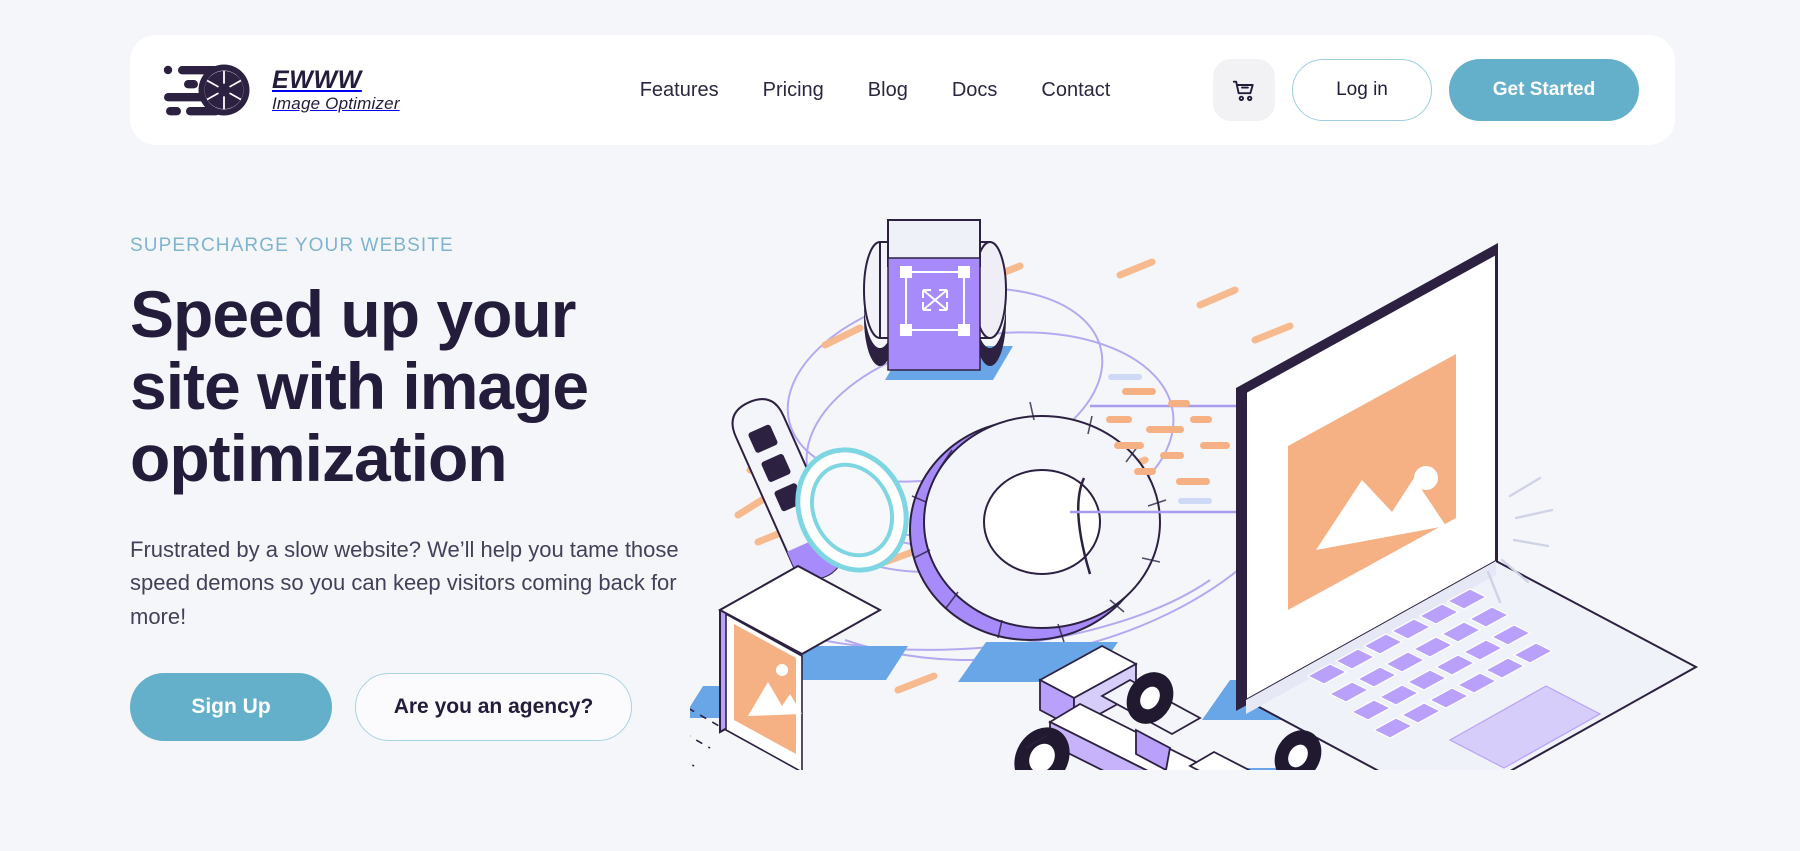 The width and height of the screenshot is (1800, 851). What do you see at coordinates (353, 314) in the screenshot?
I see `hero-headline-line-1: Speed up your` at bounding box center [353, 314].